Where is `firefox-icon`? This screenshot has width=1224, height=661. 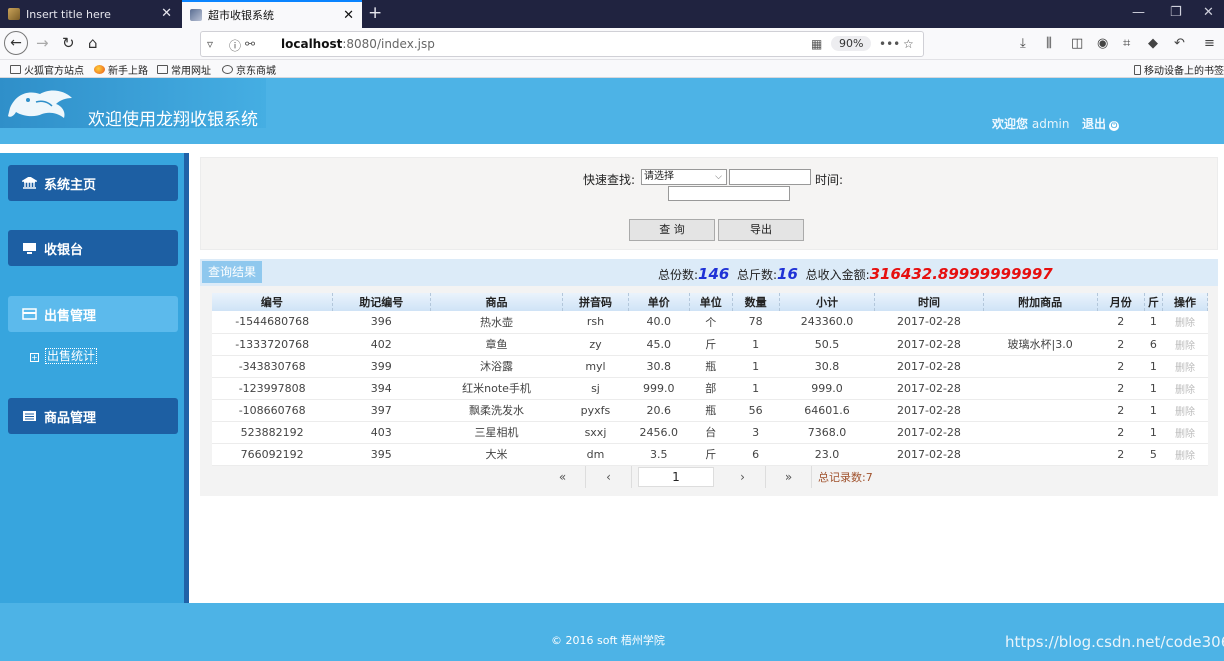 firefox-icon is located at coordinates (99, 69).